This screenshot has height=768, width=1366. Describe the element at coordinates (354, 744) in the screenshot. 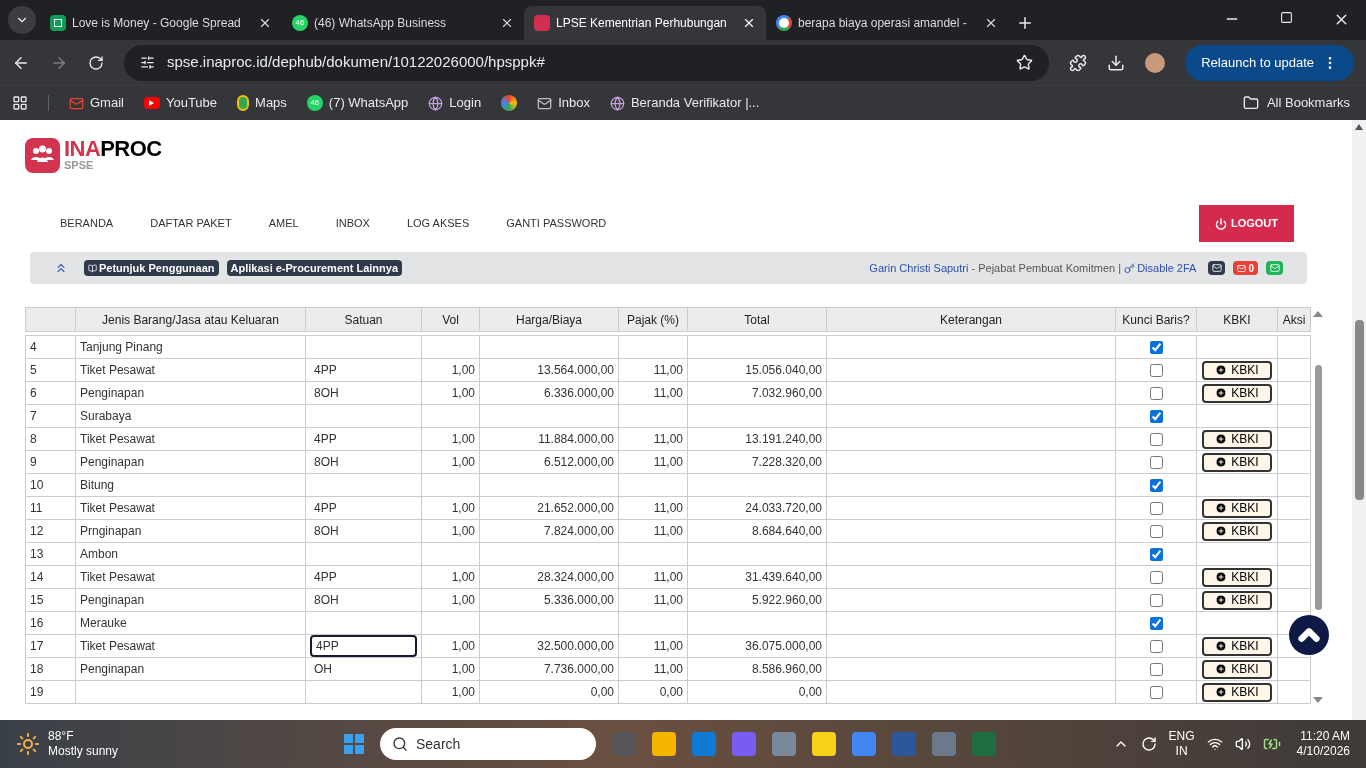

I see `start-icon` at that location.